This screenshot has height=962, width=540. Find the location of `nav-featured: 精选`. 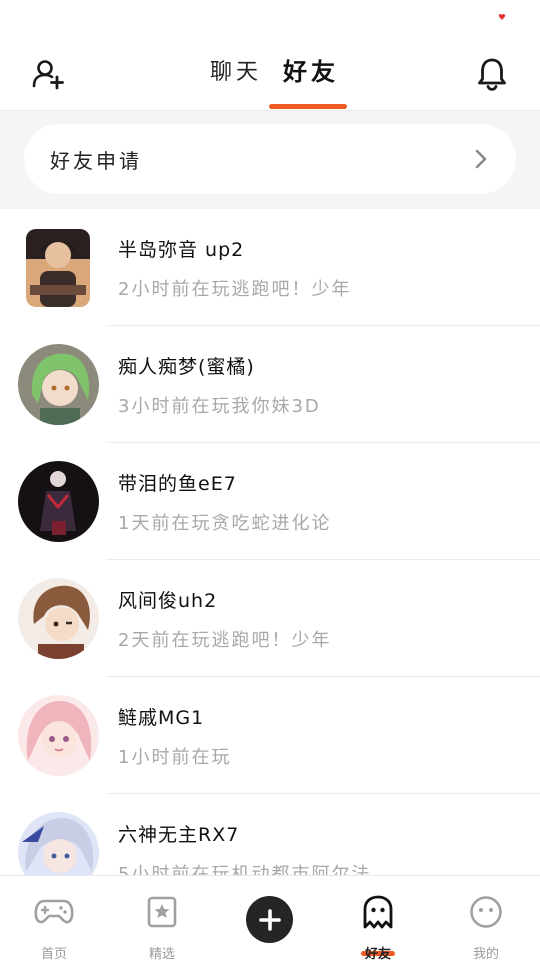

nav-featured: 精选 is located at coordinates (162, 926).